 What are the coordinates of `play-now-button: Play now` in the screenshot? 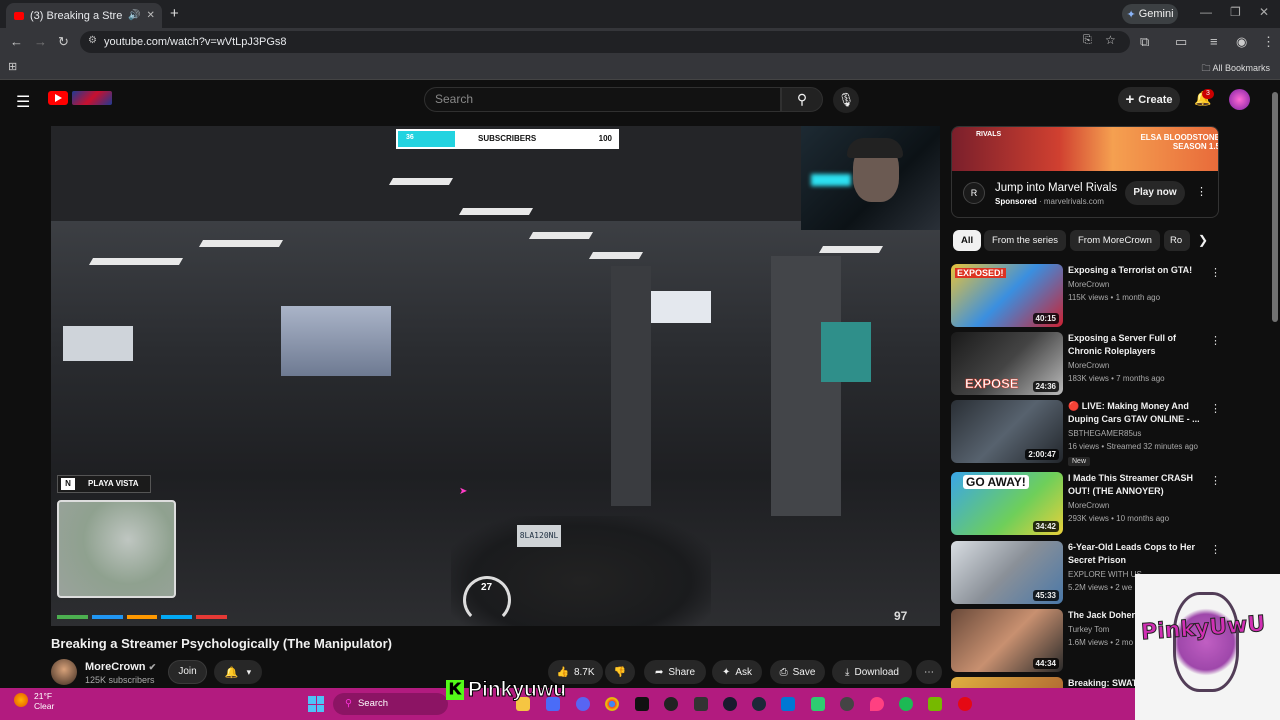 It's located at (1155, 193).